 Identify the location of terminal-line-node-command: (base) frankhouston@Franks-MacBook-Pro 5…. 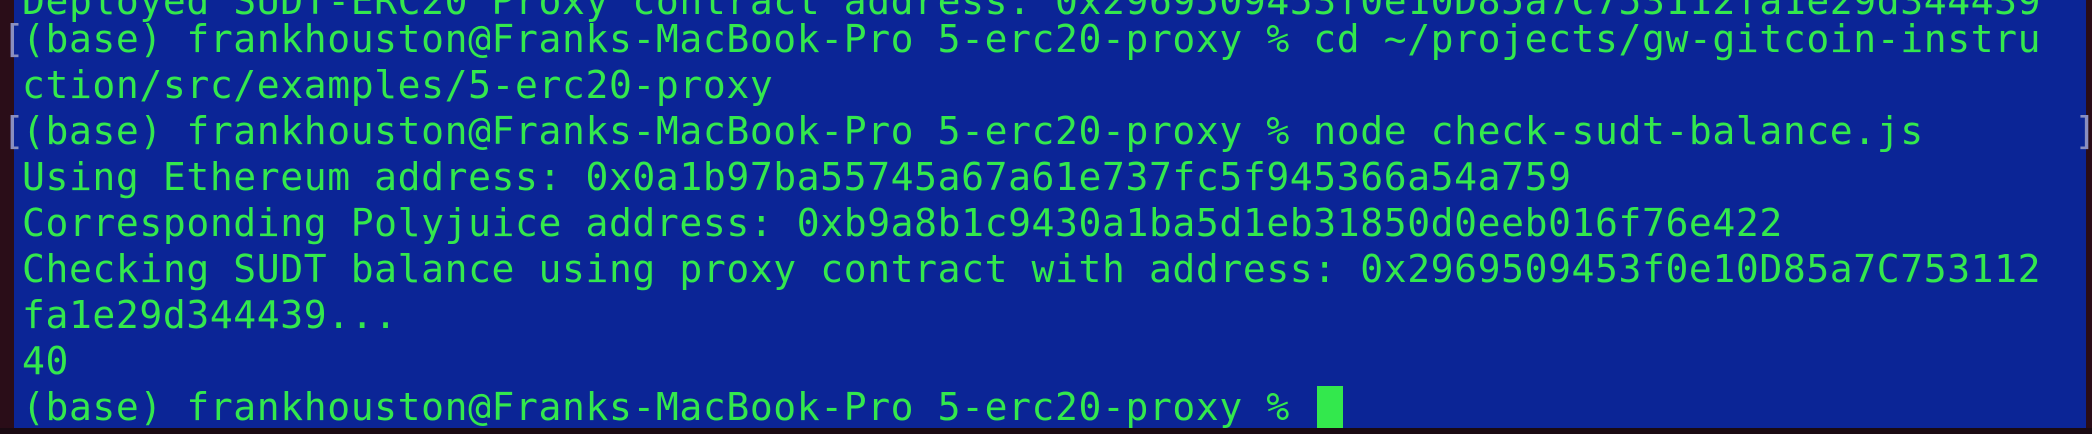
(973, 131).